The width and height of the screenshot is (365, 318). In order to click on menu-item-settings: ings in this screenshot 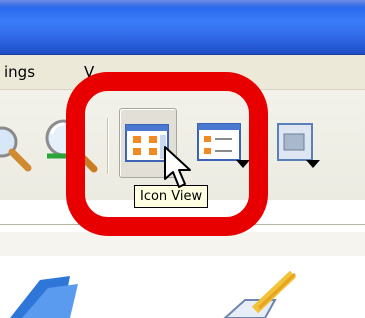, I will do `click(19, 72)`.